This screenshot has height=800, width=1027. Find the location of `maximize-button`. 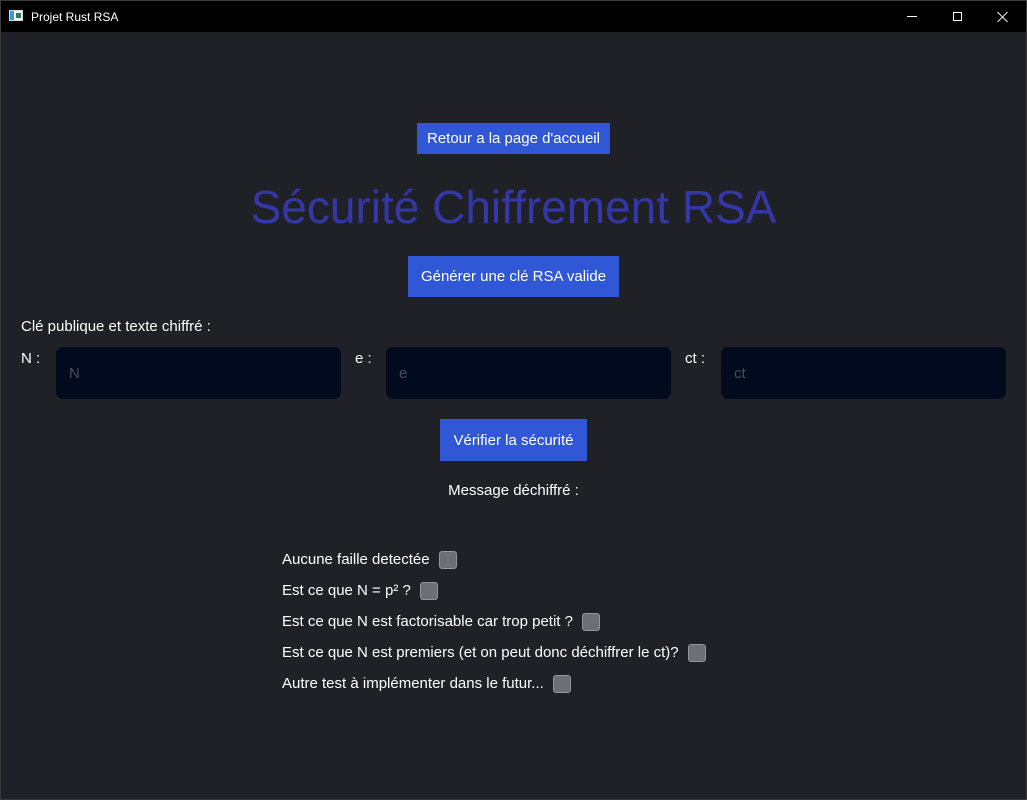

maximize-button is located at coordinates (957, 16).